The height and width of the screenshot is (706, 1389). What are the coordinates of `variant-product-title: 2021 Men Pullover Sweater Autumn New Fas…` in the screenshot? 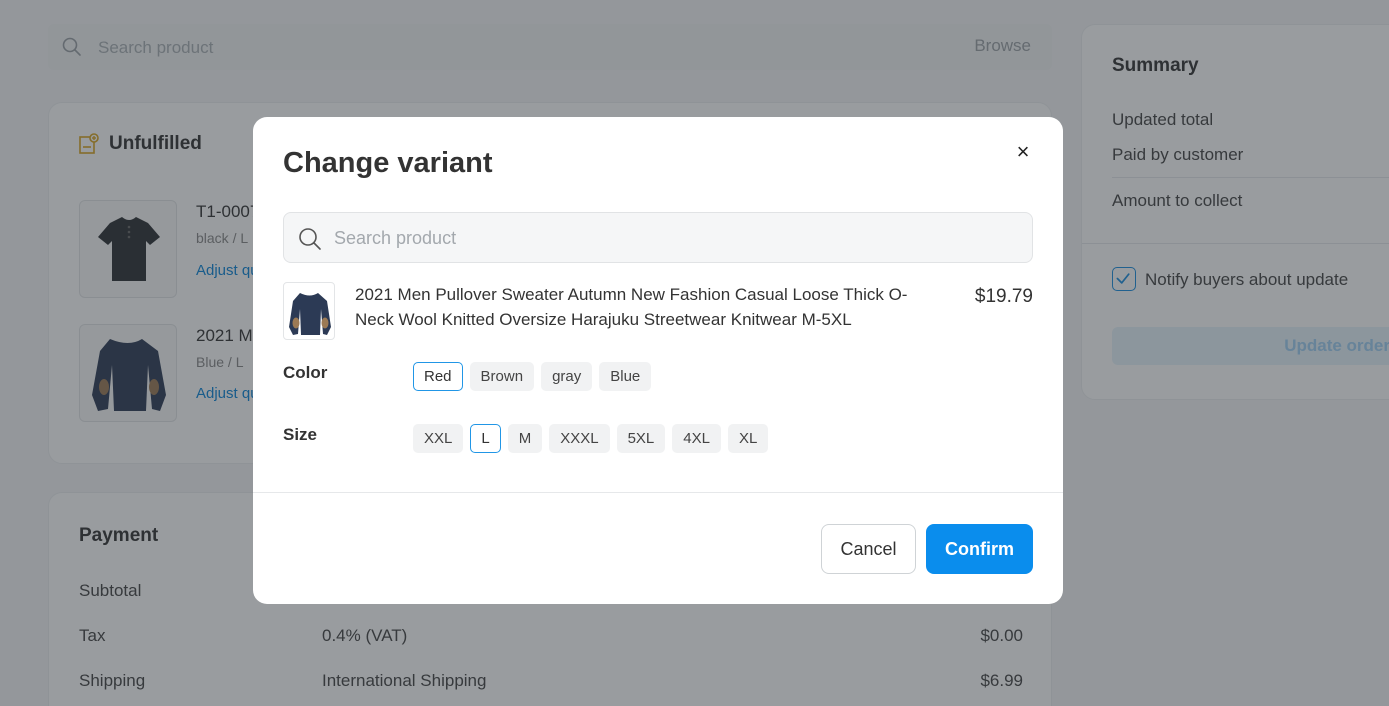 It's located at (631, 307).